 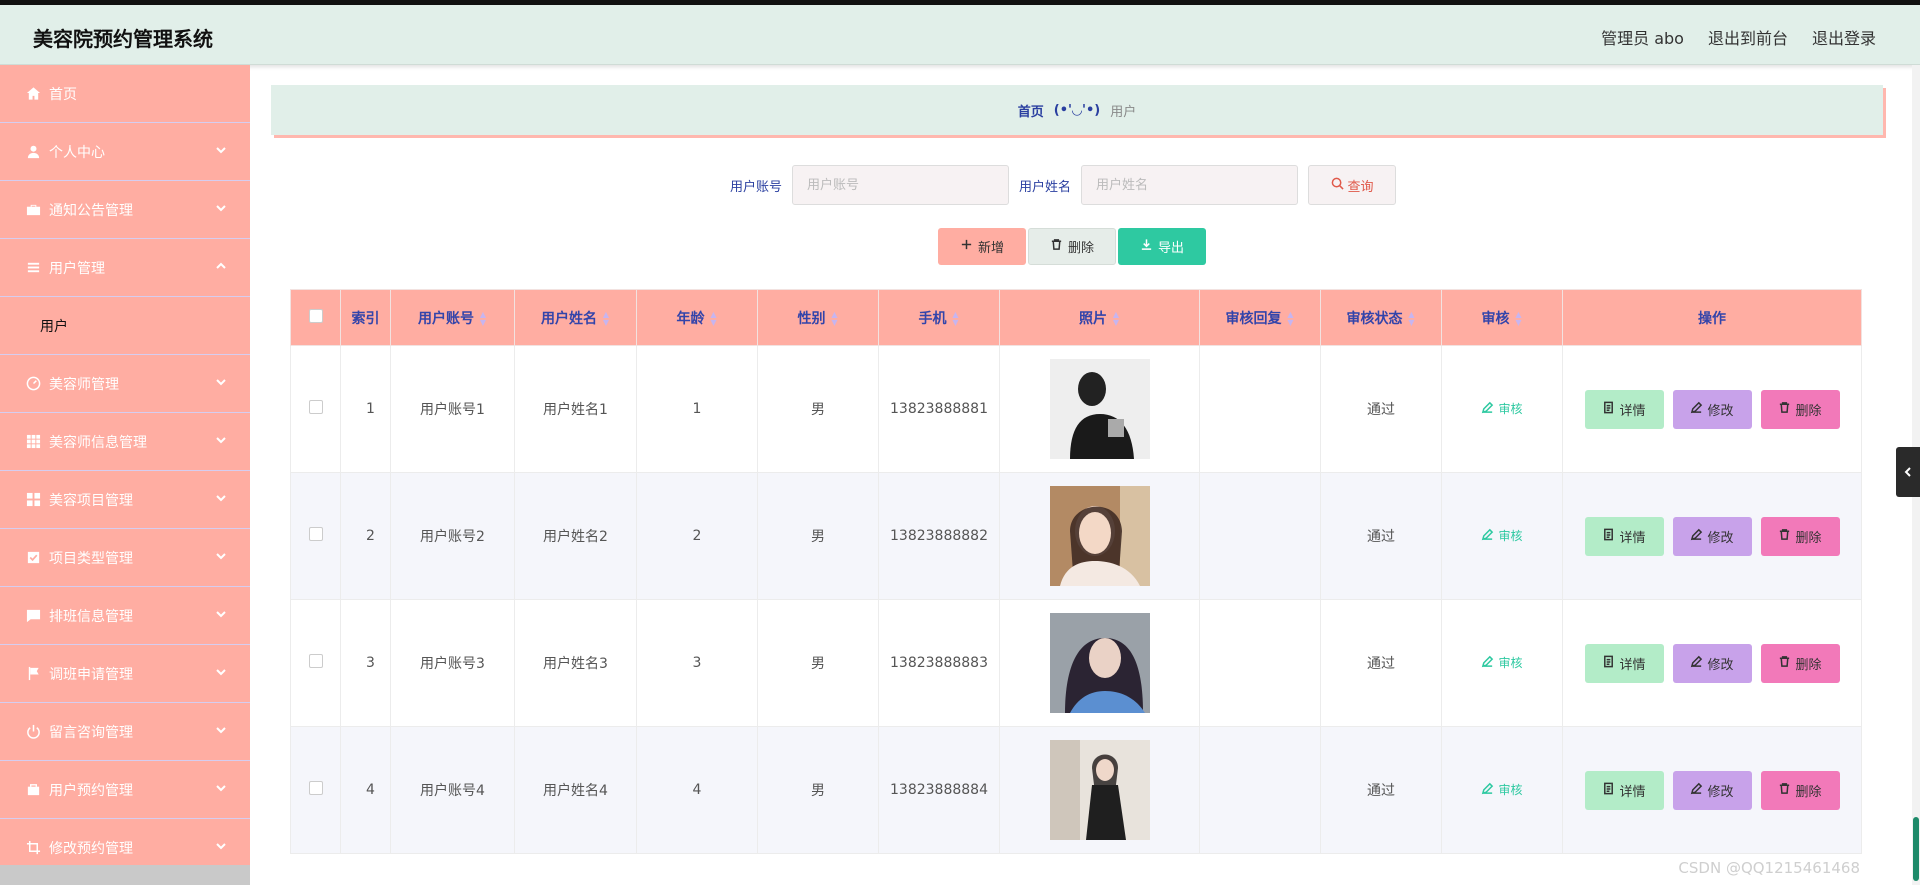 I want to click on query-button: 查询, so click(x=1352, y=185).